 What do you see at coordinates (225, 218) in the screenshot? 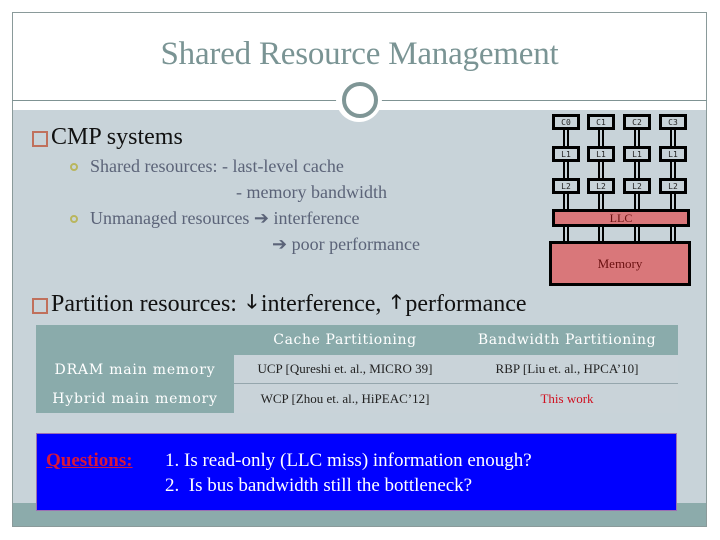
I see `sub-bullet-unmanaged-resources: Unmanaged resources ➔ interference` at bounding box center [225, 218].